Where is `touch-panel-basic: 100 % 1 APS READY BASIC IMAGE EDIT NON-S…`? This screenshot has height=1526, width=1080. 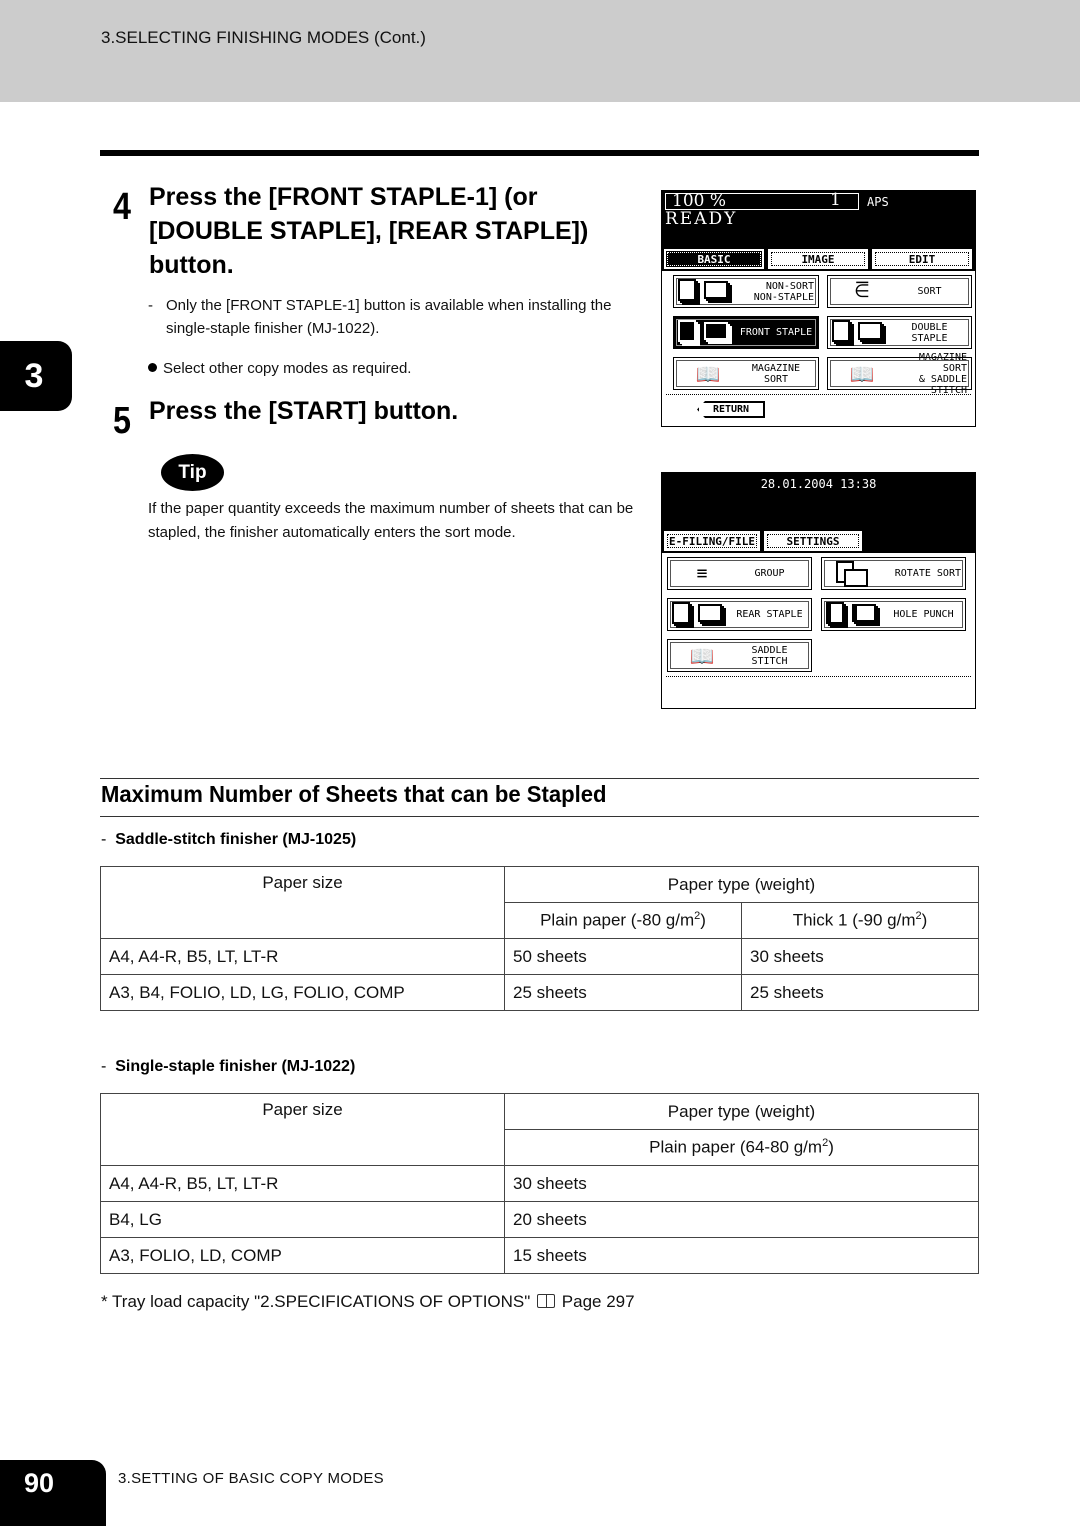
touch-panel-basic: 100 % 1 APS READY BASIC IMAGE EDIT NON-S… is located at coordinates (818, 308).